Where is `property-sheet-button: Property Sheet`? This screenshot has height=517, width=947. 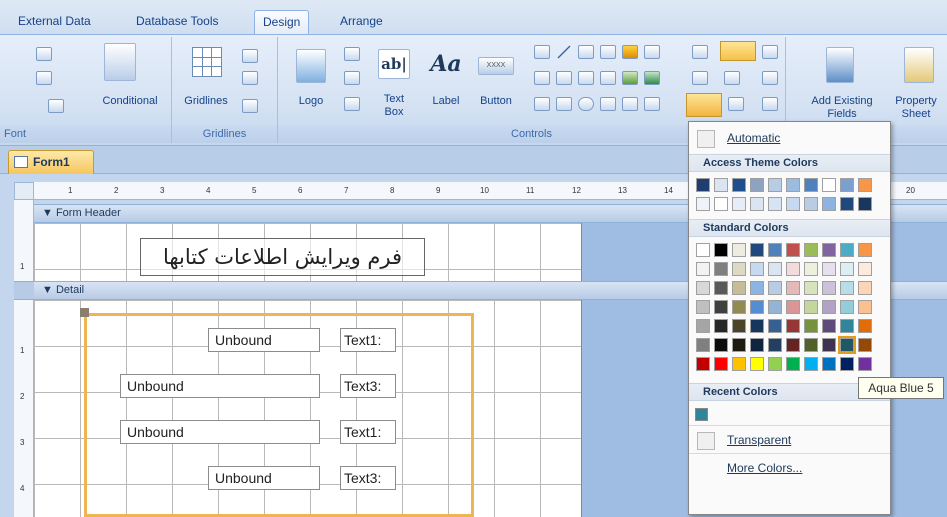
property-sheet-button: Property Sheet is located at coordinates (915, 108).